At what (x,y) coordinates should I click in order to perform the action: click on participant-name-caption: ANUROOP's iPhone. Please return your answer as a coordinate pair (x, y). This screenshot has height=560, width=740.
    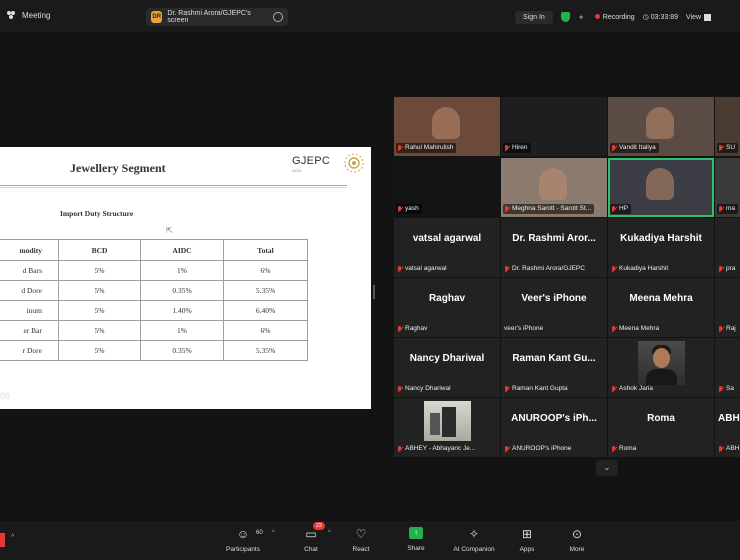
    Looking at the image, I should click on (538, 449).